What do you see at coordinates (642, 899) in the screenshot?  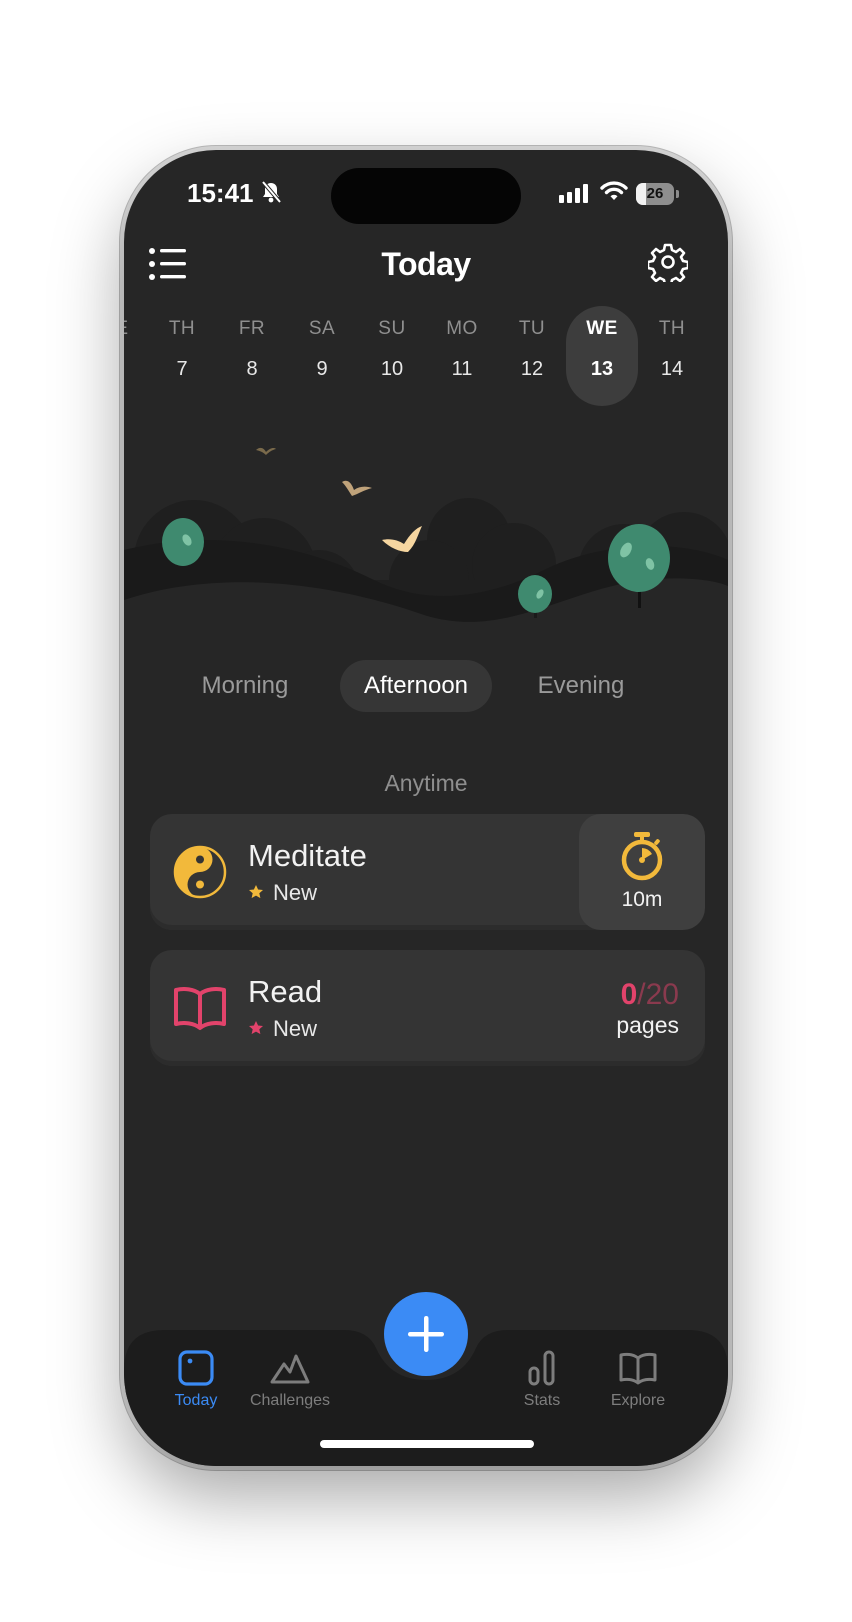 I see `timer-duration: 10m` at bounding box center [642, 899].